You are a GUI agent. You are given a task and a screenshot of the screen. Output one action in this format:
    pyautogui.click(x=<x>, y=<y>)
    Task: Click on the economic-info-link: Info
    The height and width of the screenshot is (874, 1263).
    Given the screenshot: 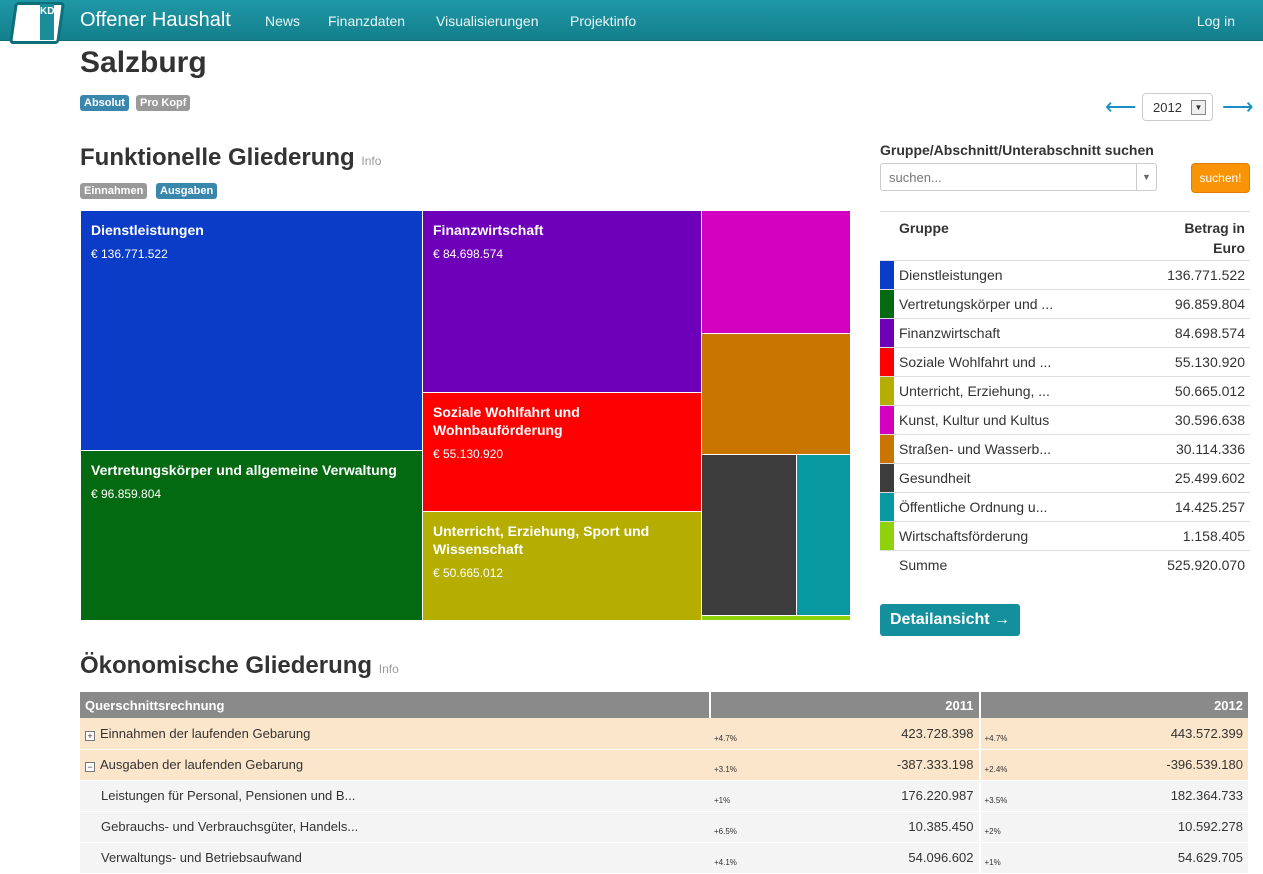 What is the action you would take?
    pyautogui.click(x=389, y=669)
    